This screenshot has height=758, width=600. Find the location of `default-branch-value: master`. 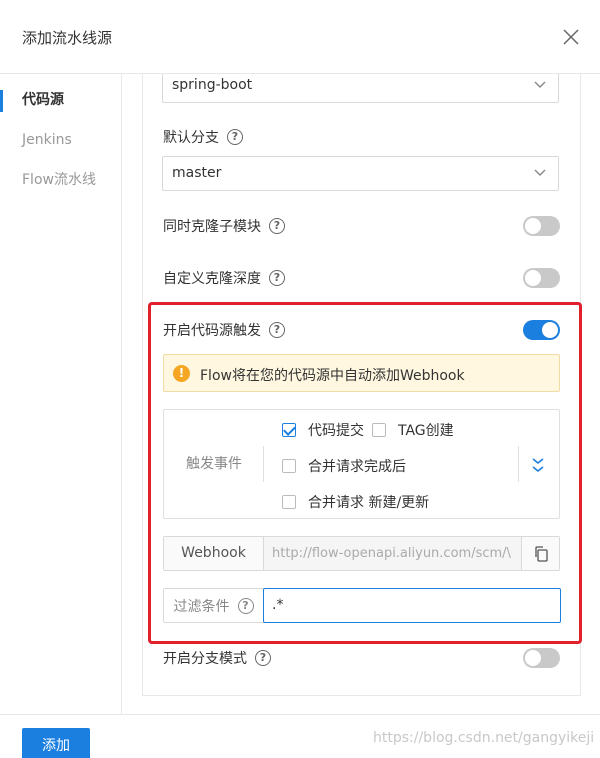

default-branch-value: master is located at coordinates (197, 173).